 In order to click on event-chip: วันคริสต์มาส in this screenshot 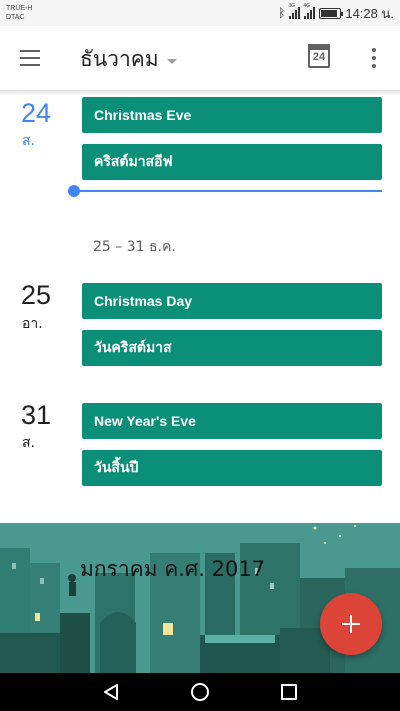, I will do `click(232, 348)`.